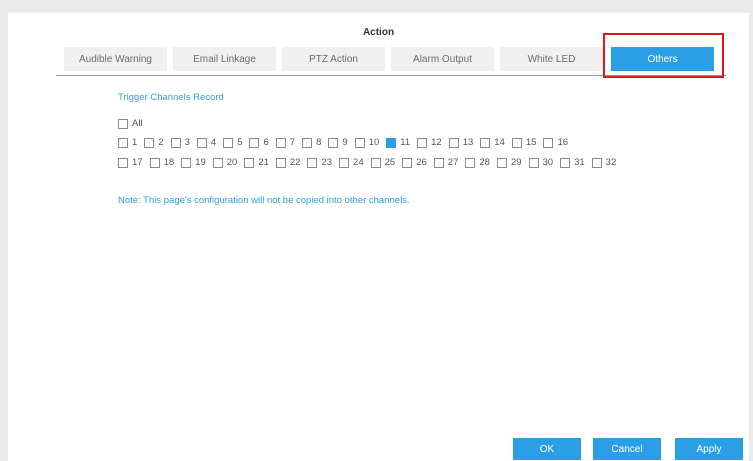 This screenshot has height=461, width=753. I want to click on channel-26-checkbox, so click(407, 162).